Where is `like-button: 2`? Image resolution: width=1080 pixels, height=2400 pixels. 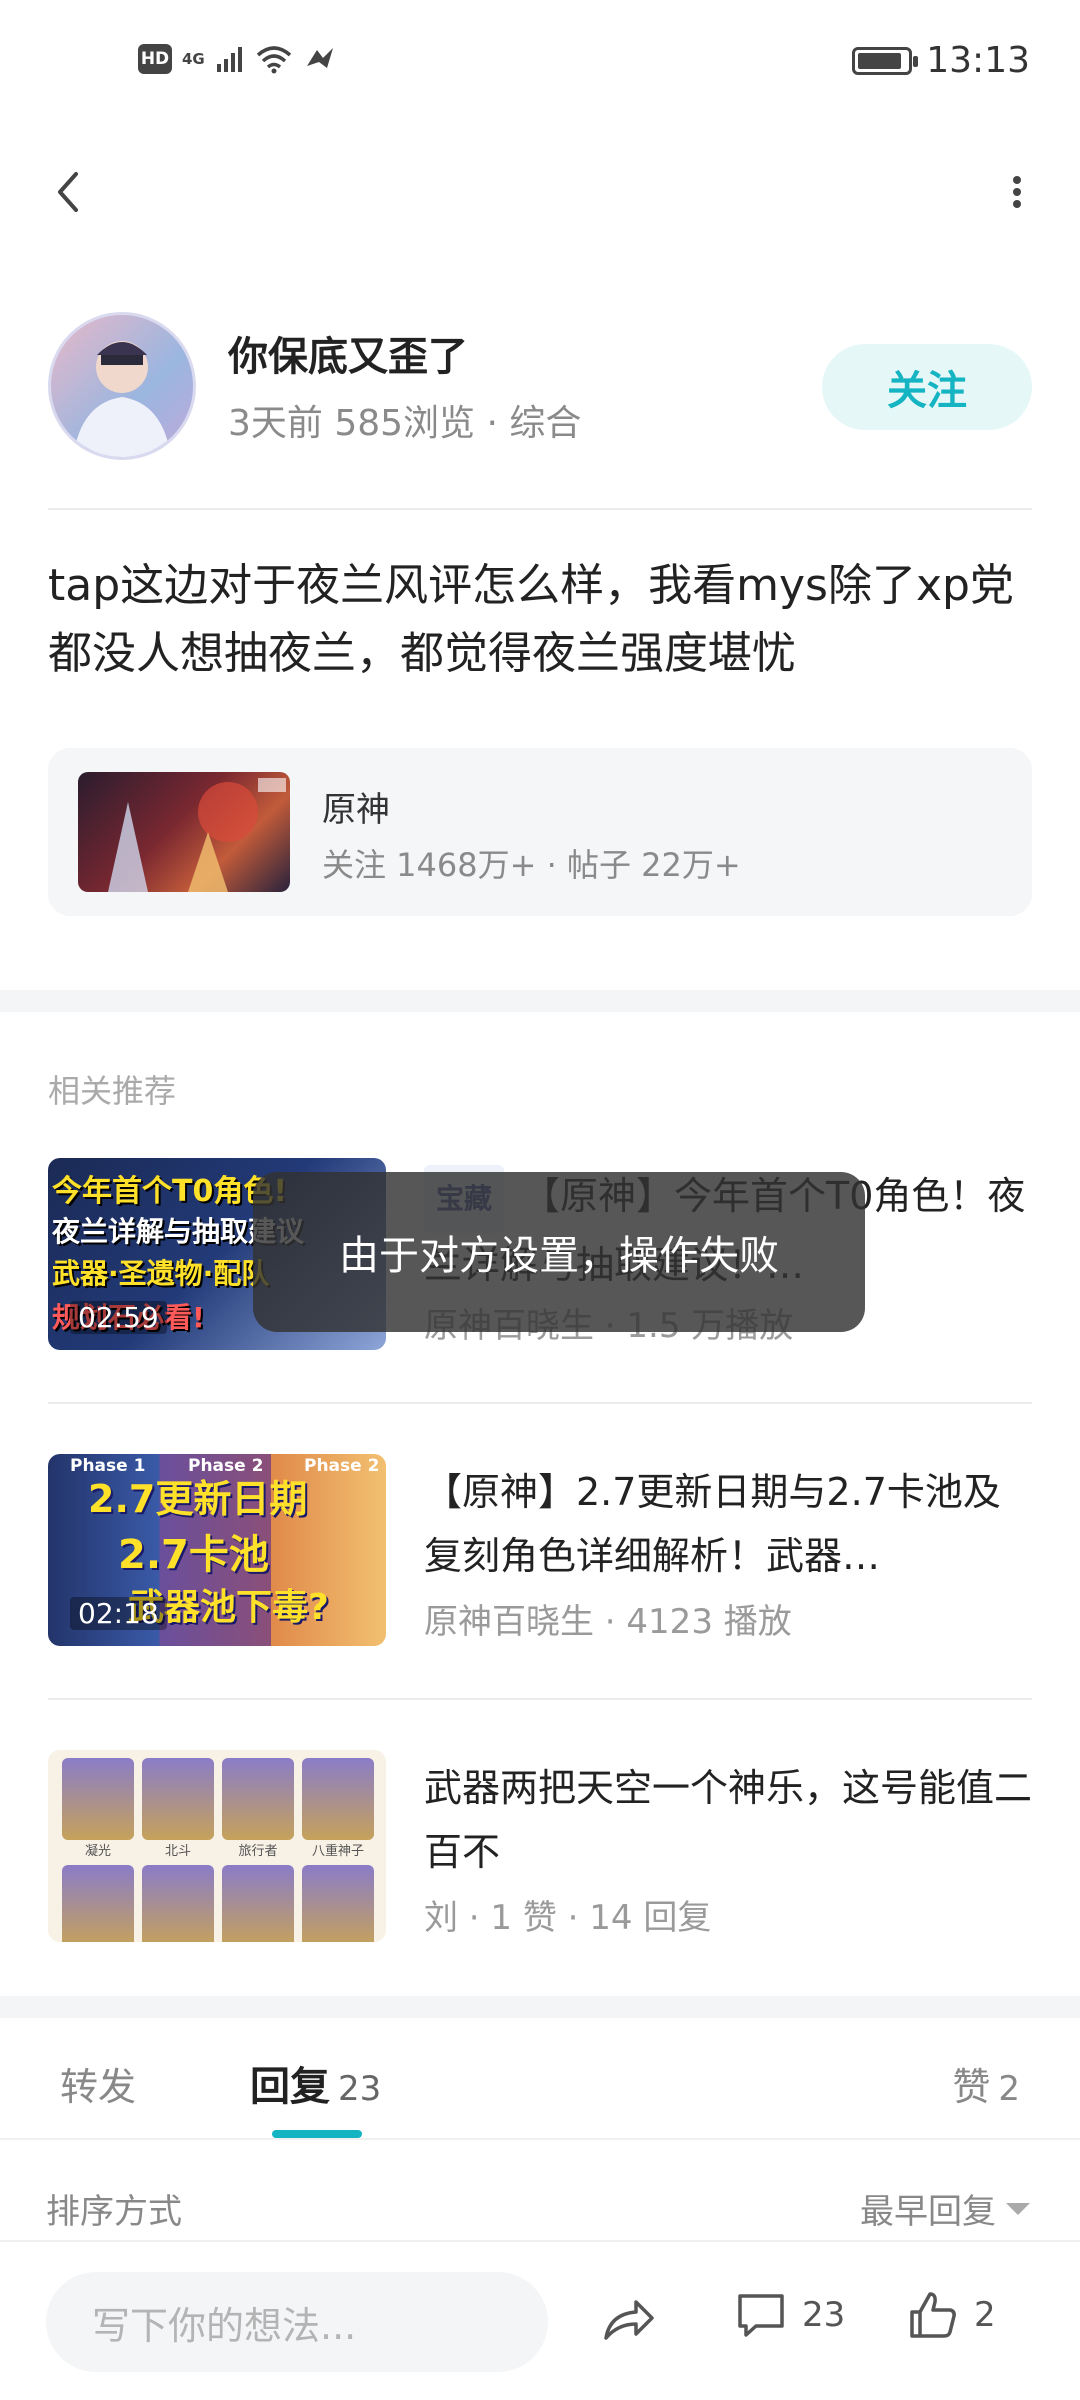 like-button: 2 is located at coordinates (951, 2315).